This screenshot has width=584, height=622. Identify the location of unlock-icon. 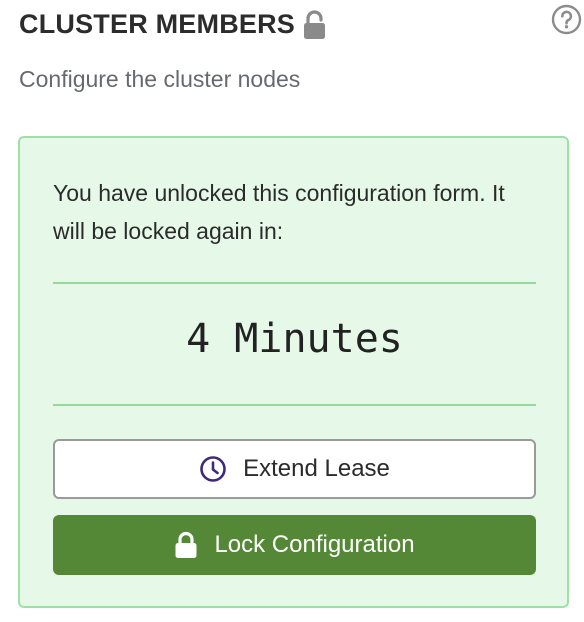
(315, 24).